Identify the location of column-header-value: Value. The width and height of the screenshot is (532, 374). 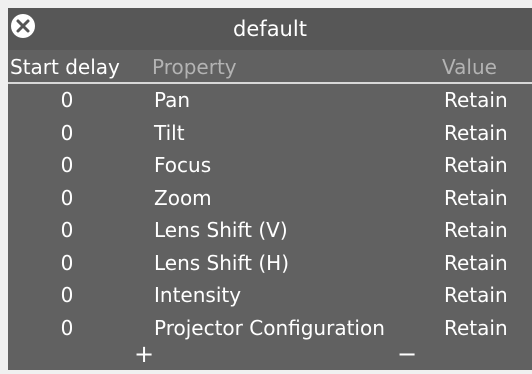
(469, 67).